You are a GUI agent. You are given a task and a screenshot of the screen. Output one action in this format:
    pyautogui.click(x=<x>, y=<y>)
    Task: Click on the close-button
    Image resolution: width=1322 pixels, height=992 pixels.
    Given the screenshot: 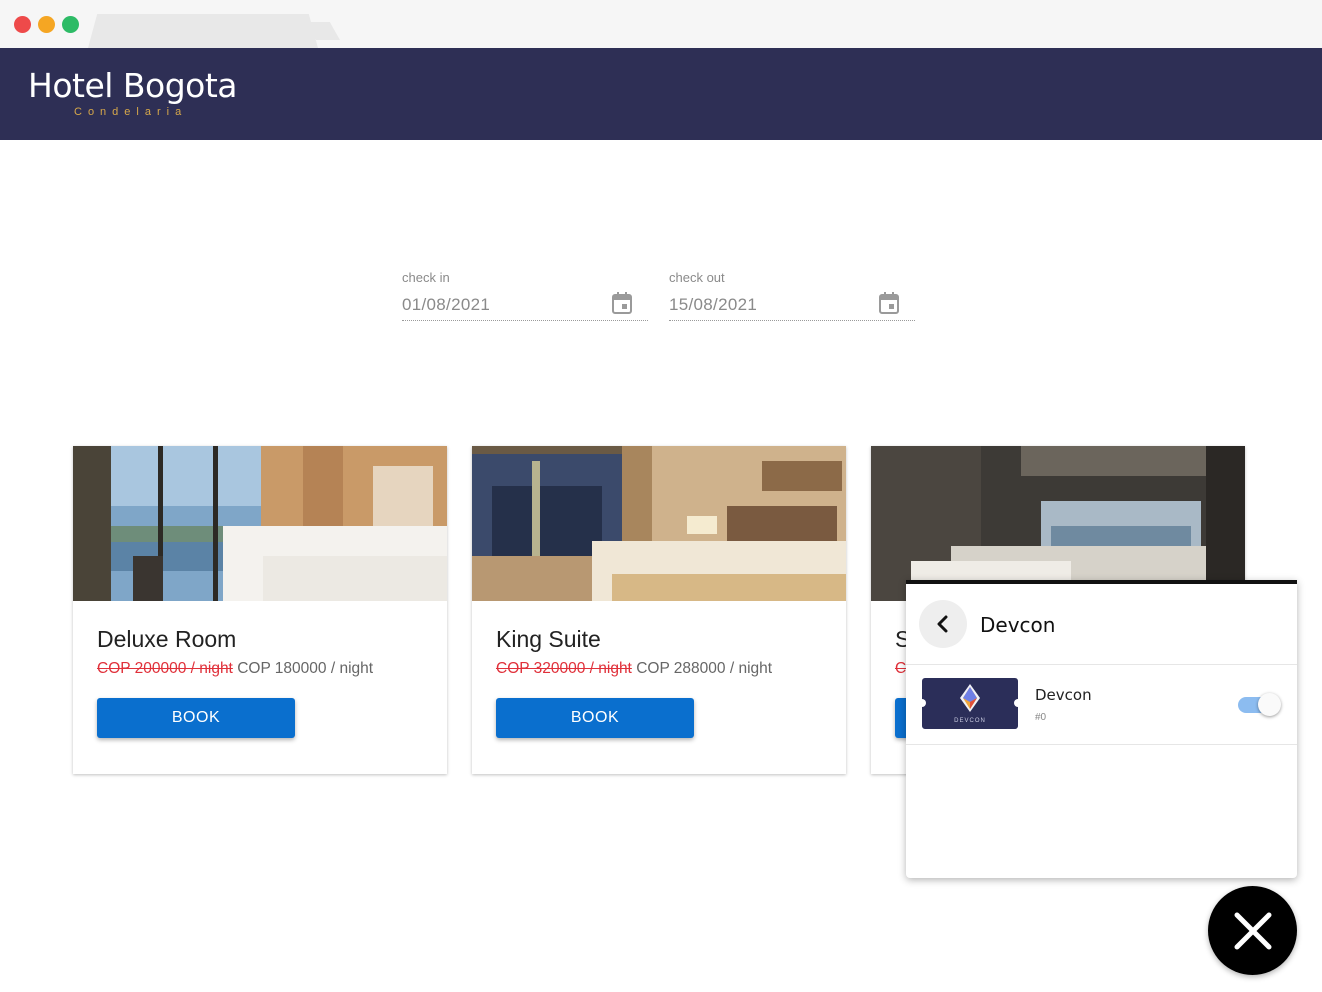 What is the action you would take?
    pyautogui.click(x=1252, y=930)
    